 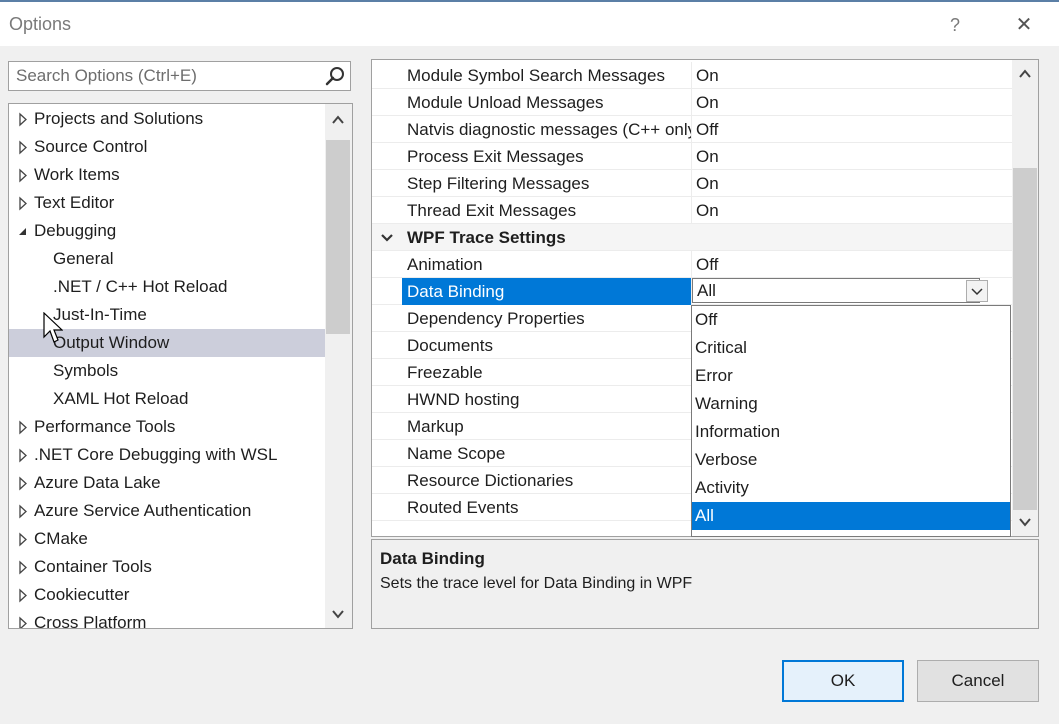 I want to click on tree-item-net-c-hot-reload: .NET / C++ Hot Reload, so click(x=167, y=287).